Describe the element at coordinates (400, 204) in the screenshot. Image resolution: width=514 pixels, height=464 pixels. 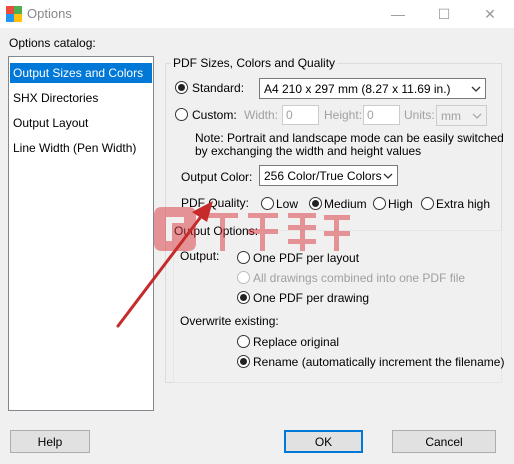
I see `quality-high-label: High` at that location.